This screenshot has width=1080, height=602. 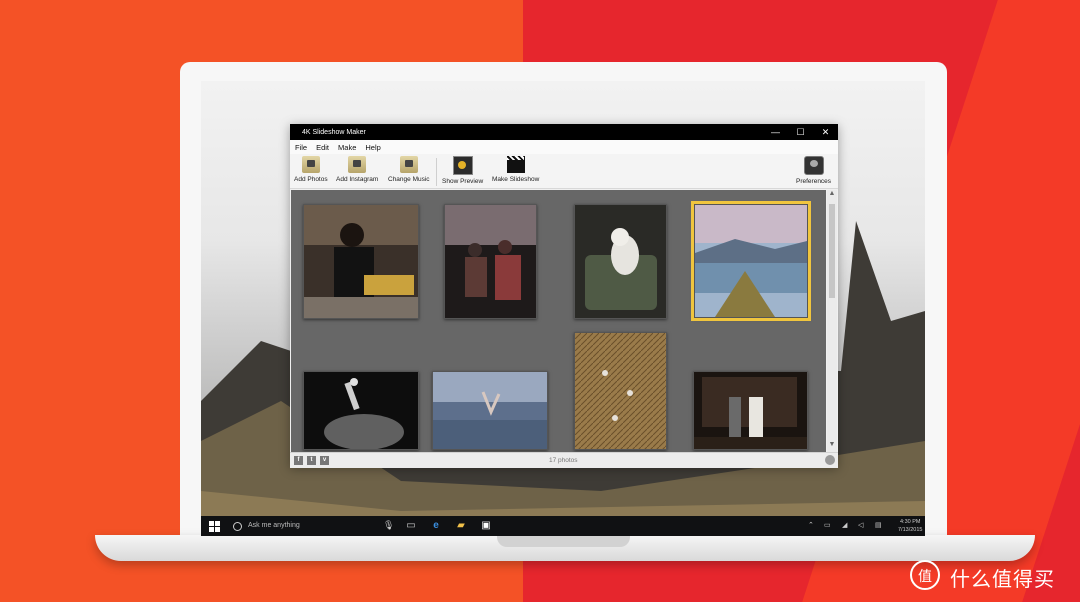 I want to click on store-icon: ▣, so click(x=486, y=526).